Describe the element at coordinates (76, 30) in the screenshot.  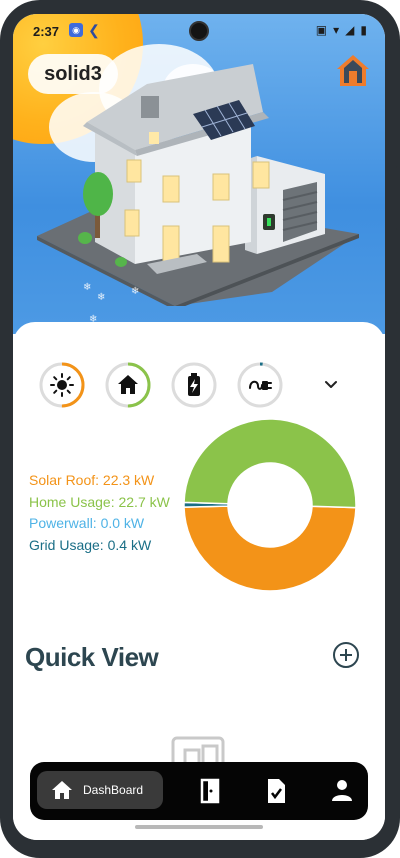
I see `radio-icon: ◉` at that location.